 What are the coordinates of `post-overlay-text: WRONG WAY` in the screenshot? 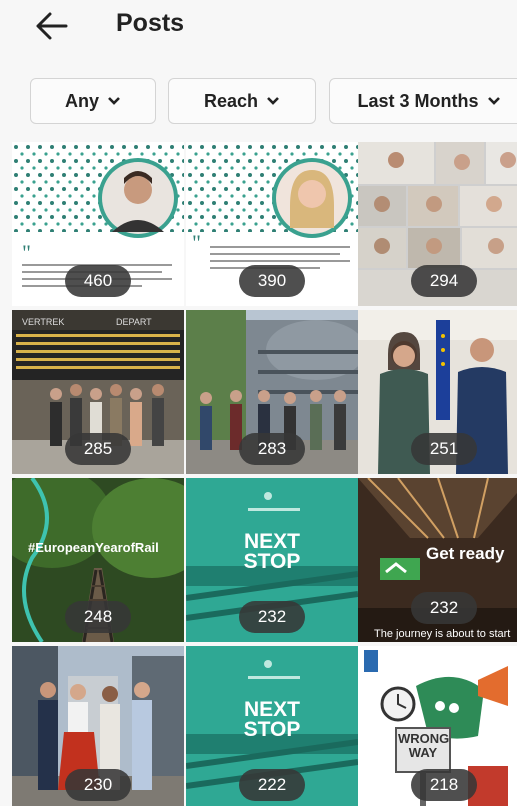 It's located at (424, 745).